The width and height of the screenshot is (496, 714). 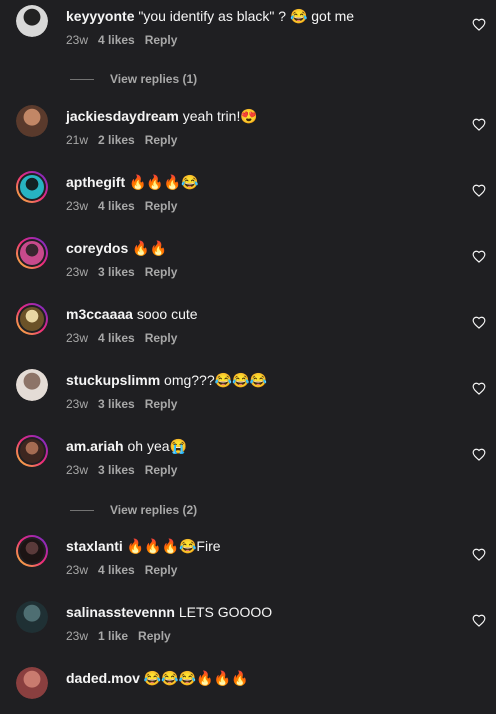 I want to click on username: apthegift, so click(x=95, y=182).